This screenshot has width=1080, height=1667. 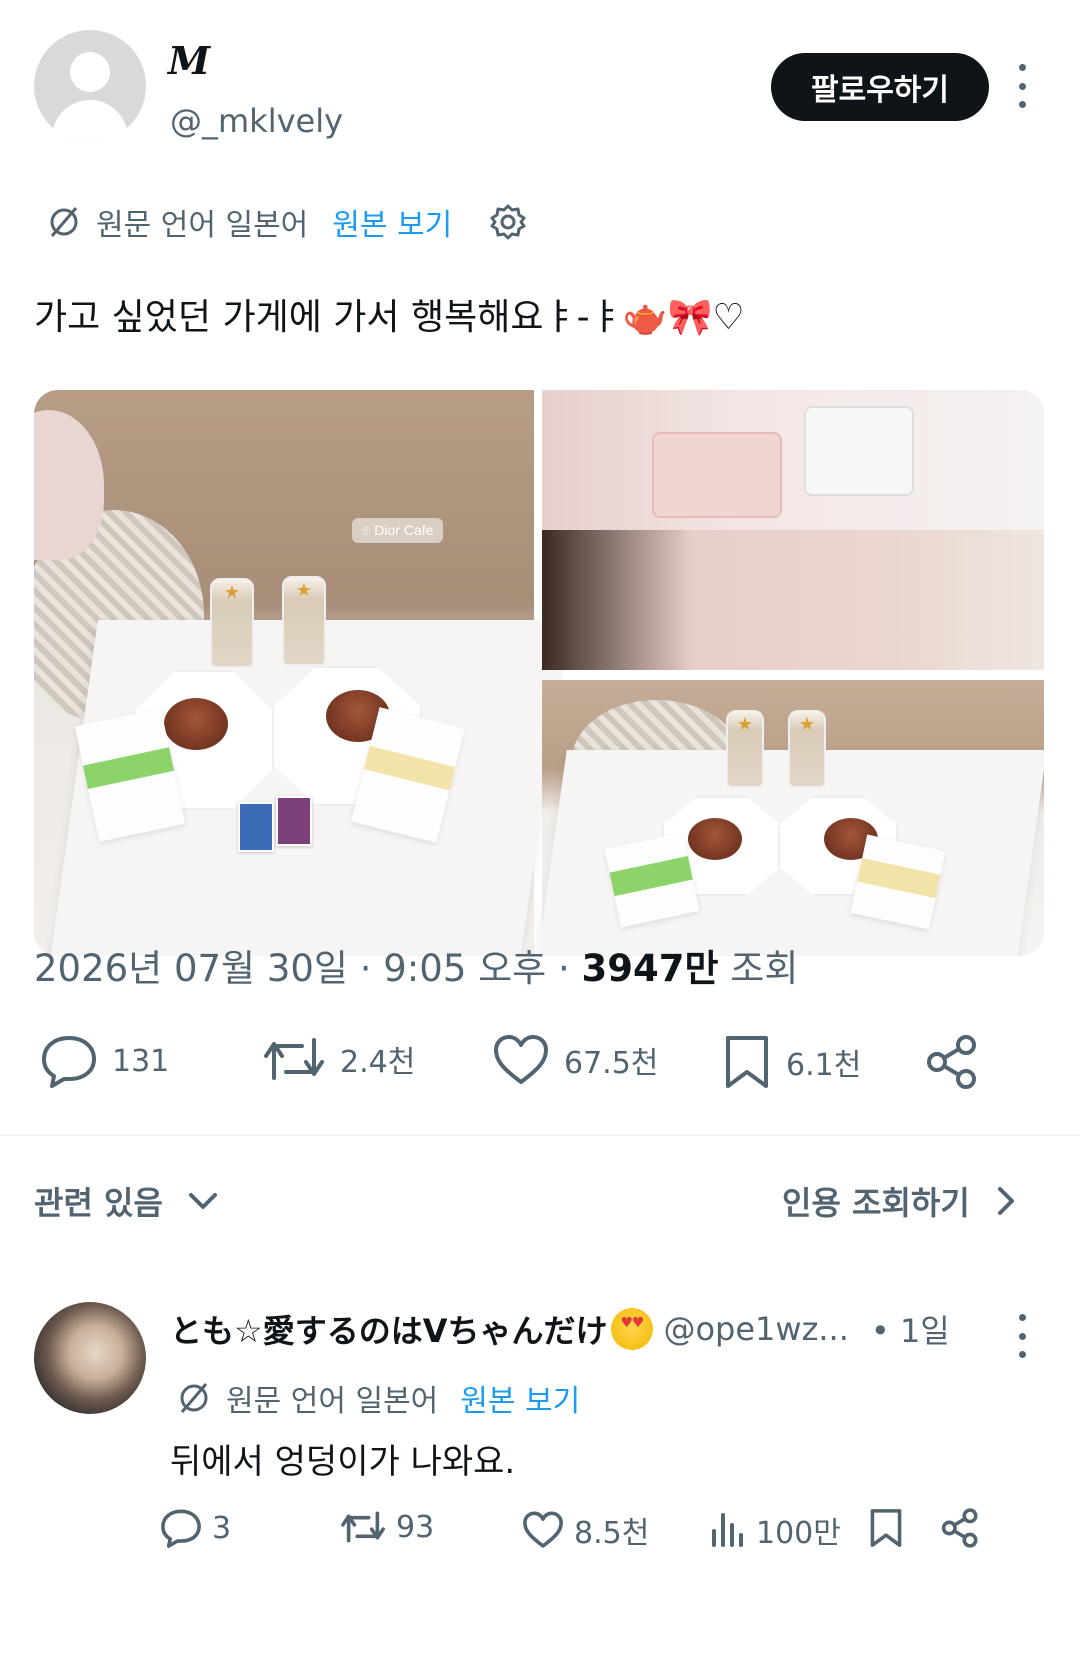 I want to click on reply-like-button: 8.5천, so click(x=585, y=1530).